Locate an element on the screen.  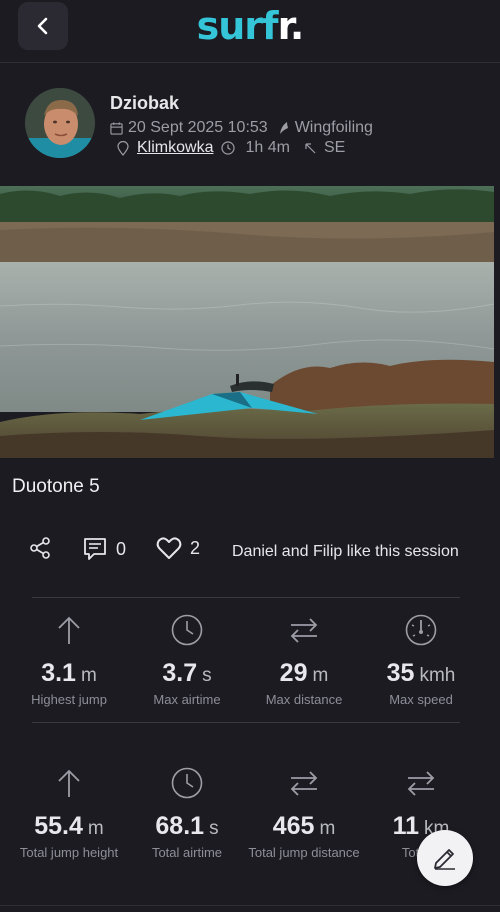
stat-total-airtime: 68.1 s Total airtime is located at coordinates (187, 813).